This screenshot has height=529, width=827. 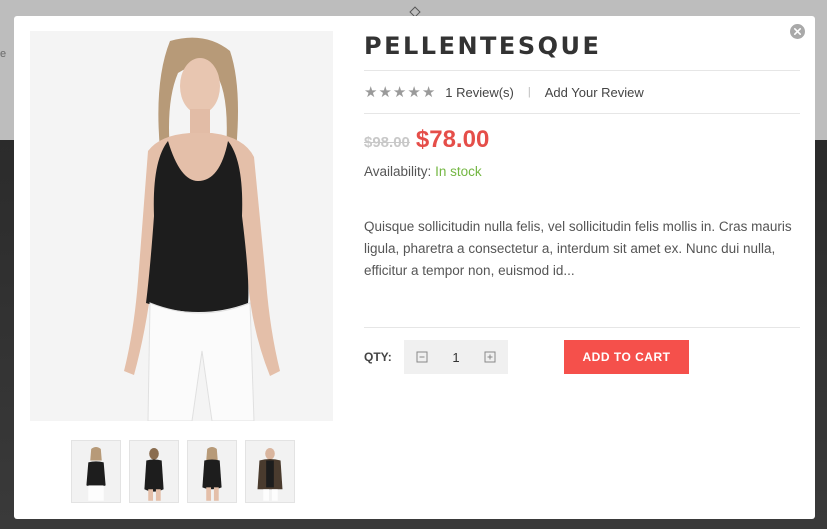 I want to click on reviews-link: 1 Review(s), so click(x=479, y=92).